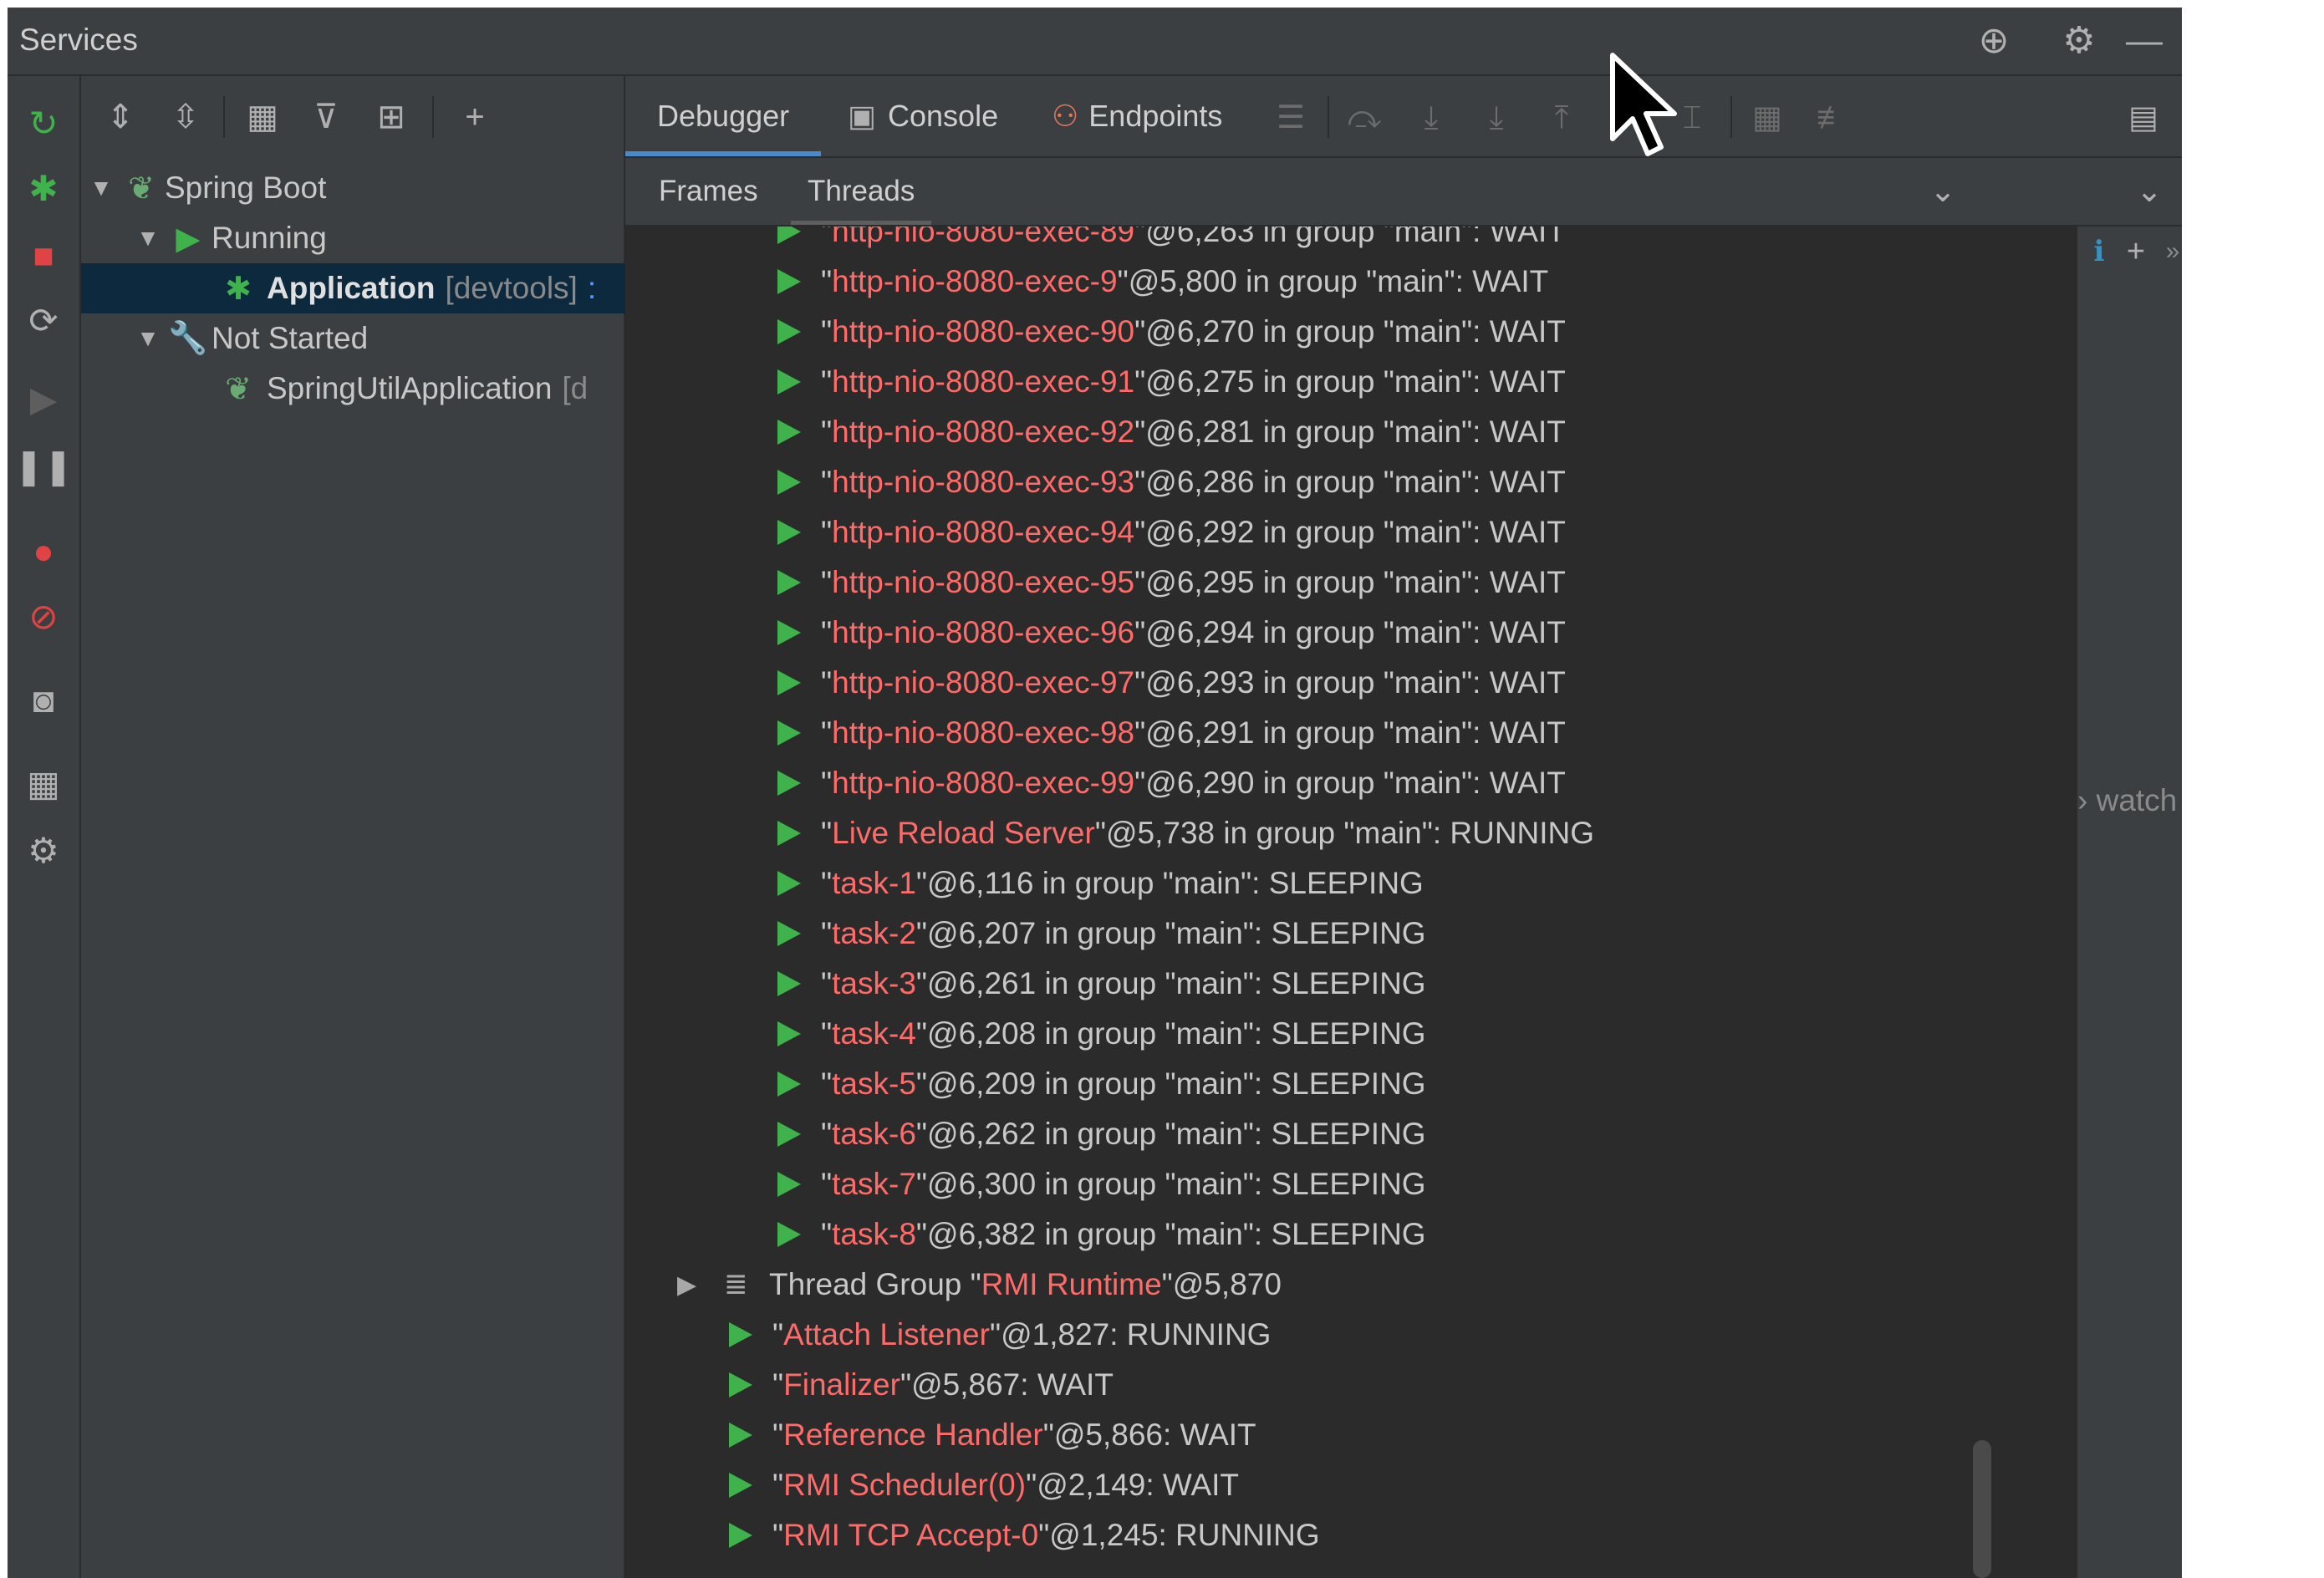  I want to click on add-icon: +, so click(474, 117).